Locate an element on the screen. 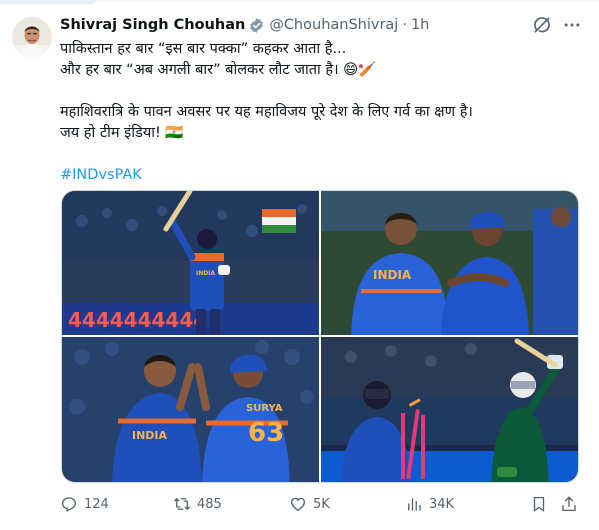  views-icon is located at coordinates (414, 504).